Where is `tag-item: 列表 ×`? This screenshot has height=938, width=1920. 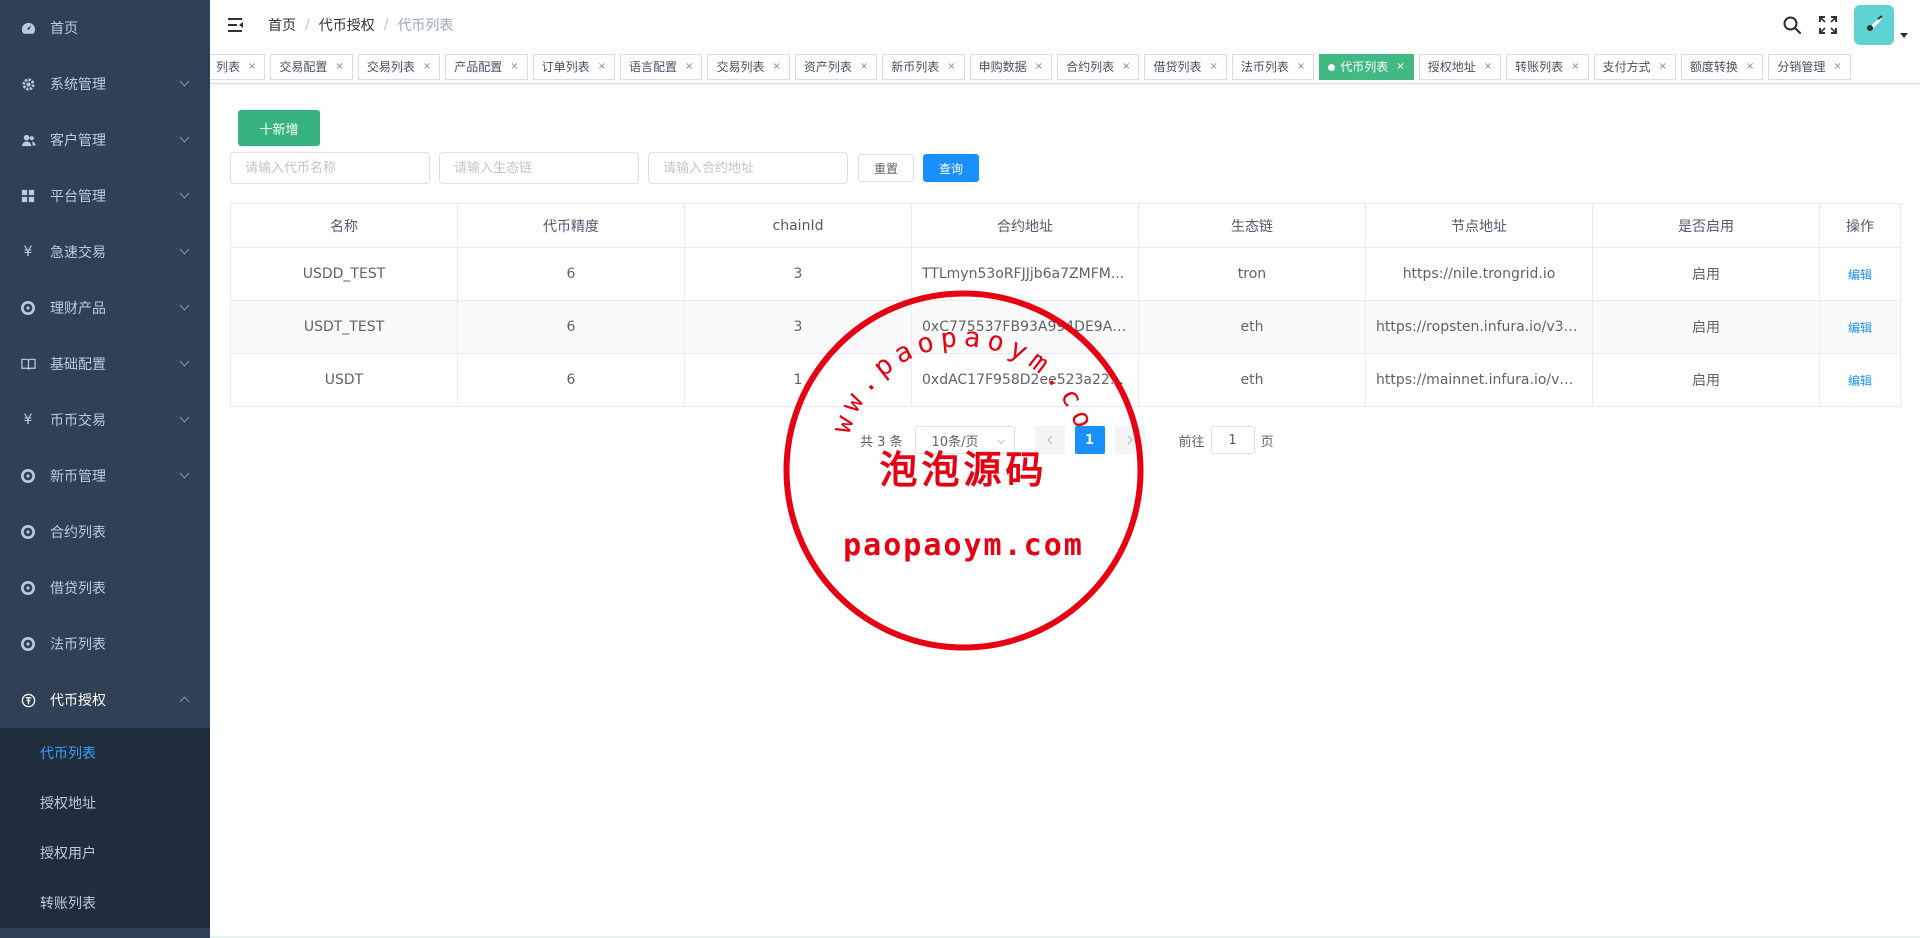 tag-item: 列表 × is located at coordinates (238, 67).